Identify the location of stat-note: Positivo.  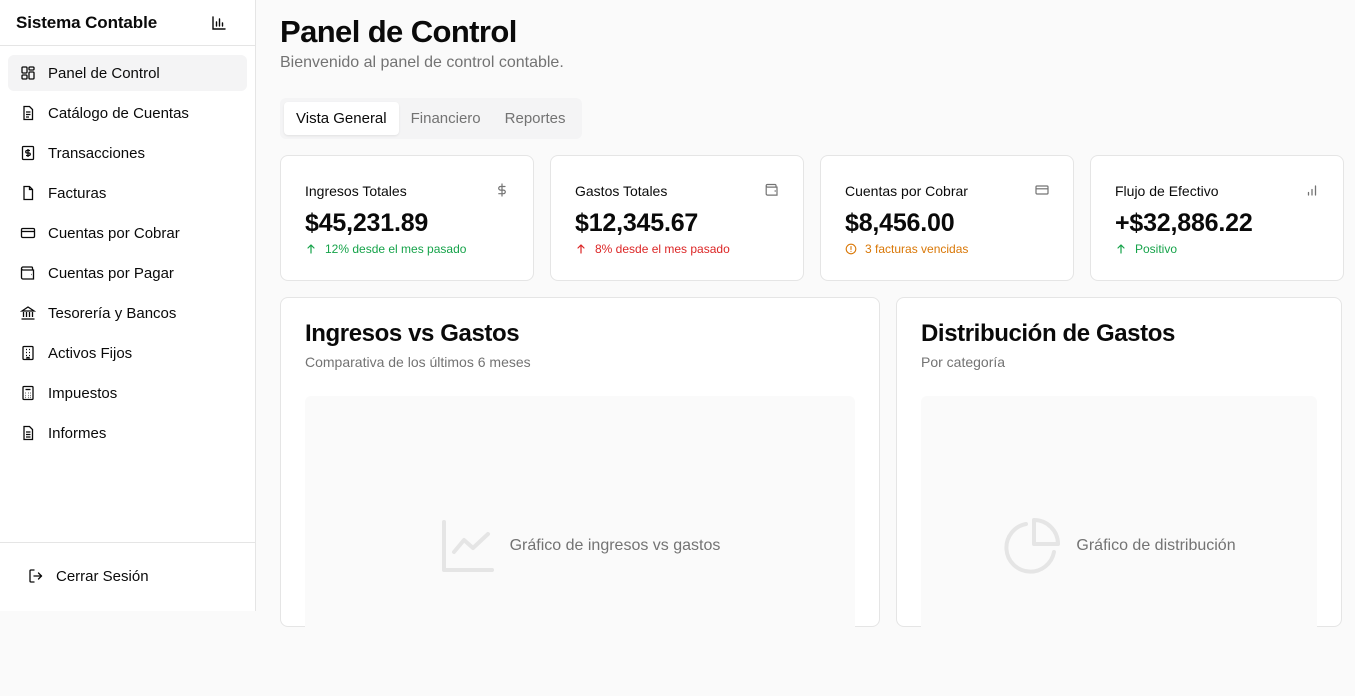
(1146, 249).